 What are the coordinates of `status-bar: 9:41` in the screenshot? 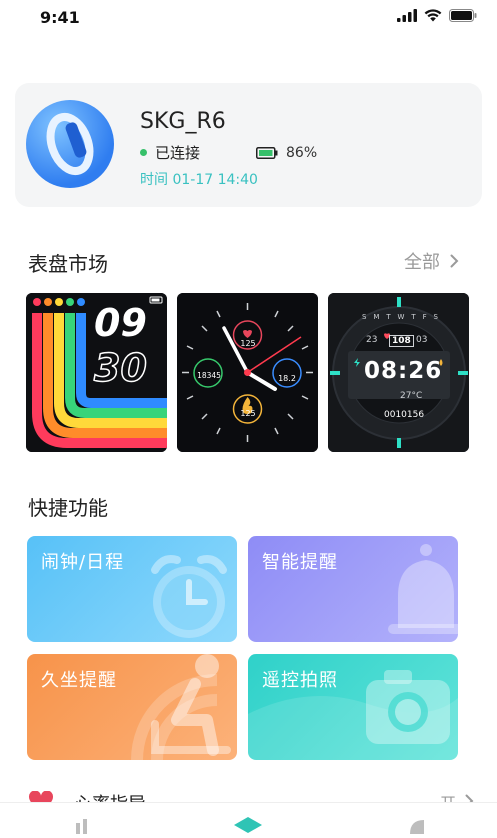 It's located at (248, 18).